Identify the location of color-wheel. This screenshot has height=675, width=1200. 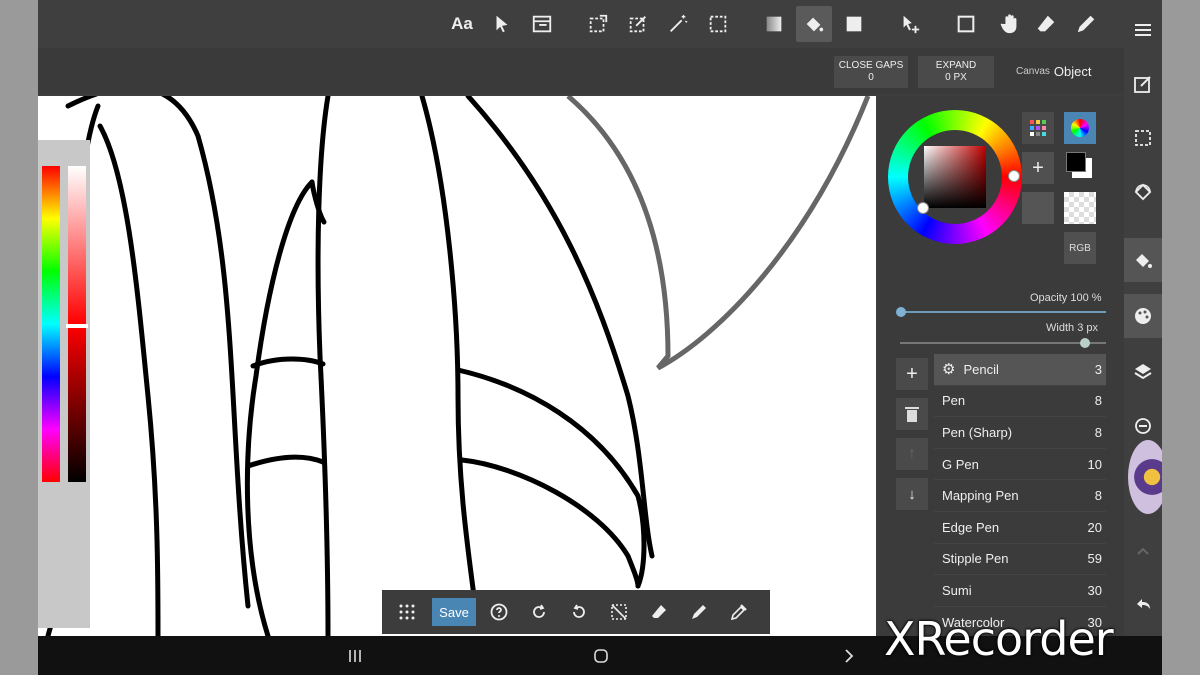
(955, 177).